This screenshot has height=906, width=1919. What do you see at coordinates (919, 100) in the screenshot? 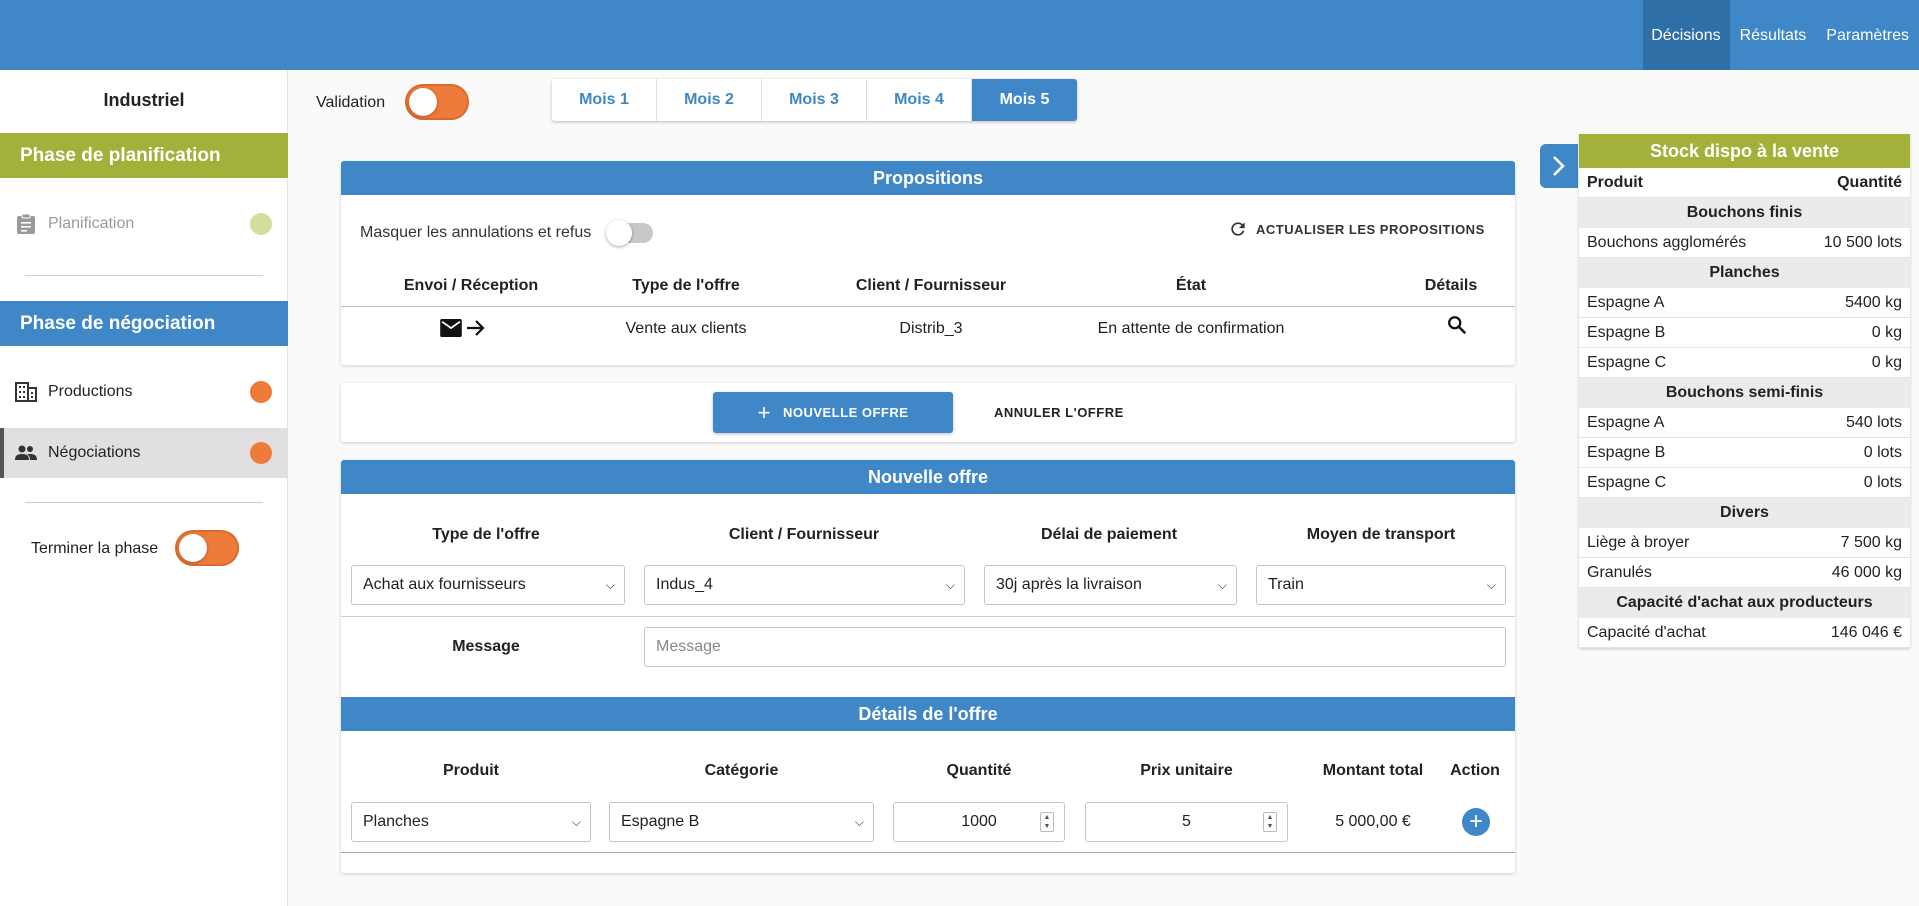
I see `tab-mois-4: Mois 4` at bounding box center [919, 100].